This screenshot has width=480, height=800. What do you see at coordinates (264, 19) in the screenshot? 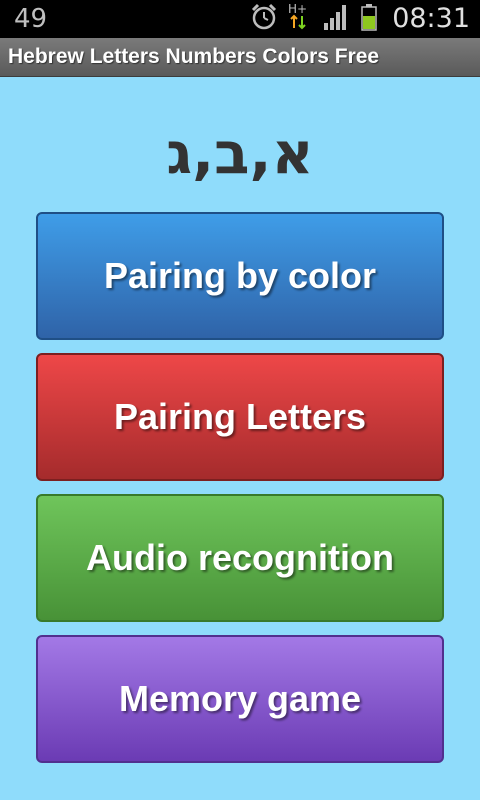
I see `alarm-icon` at bounding box center [264, 19].